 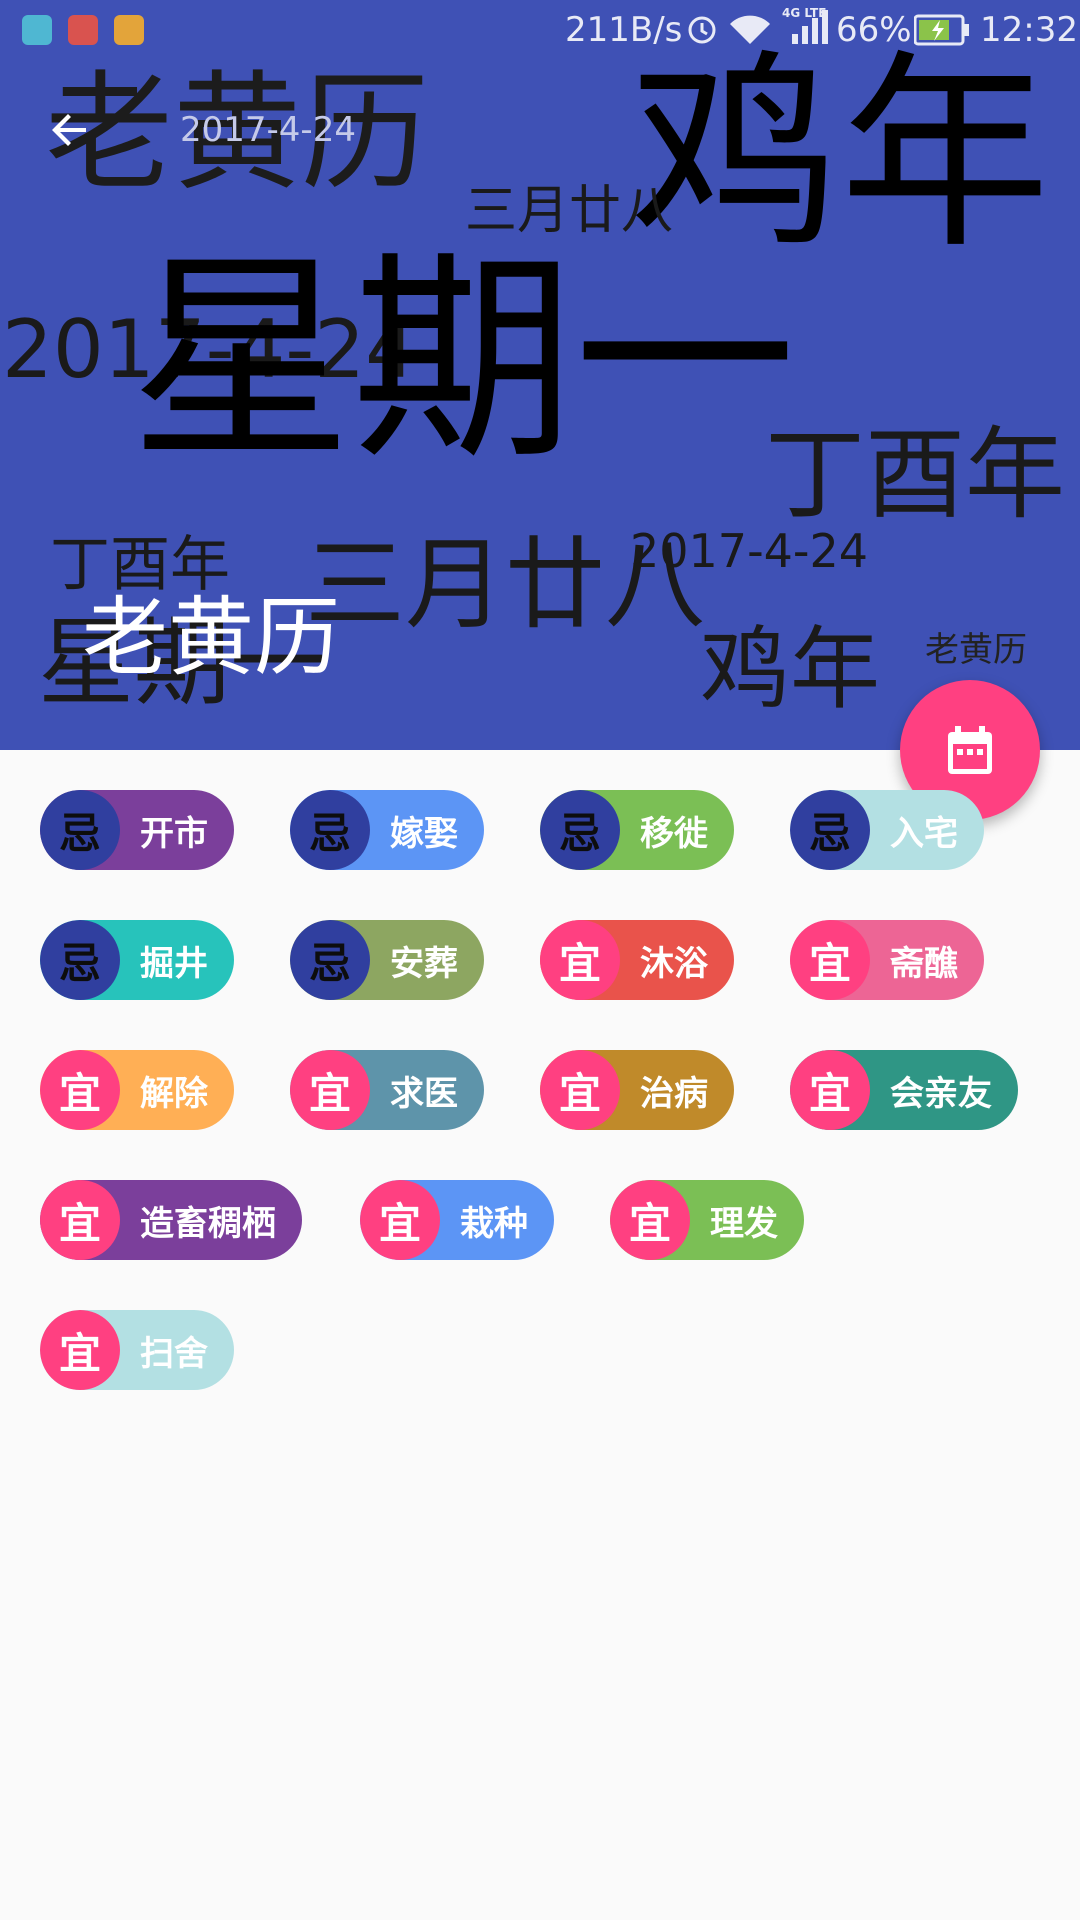 I want to click on chip: 忌入宅, so click(x=887, y=830).